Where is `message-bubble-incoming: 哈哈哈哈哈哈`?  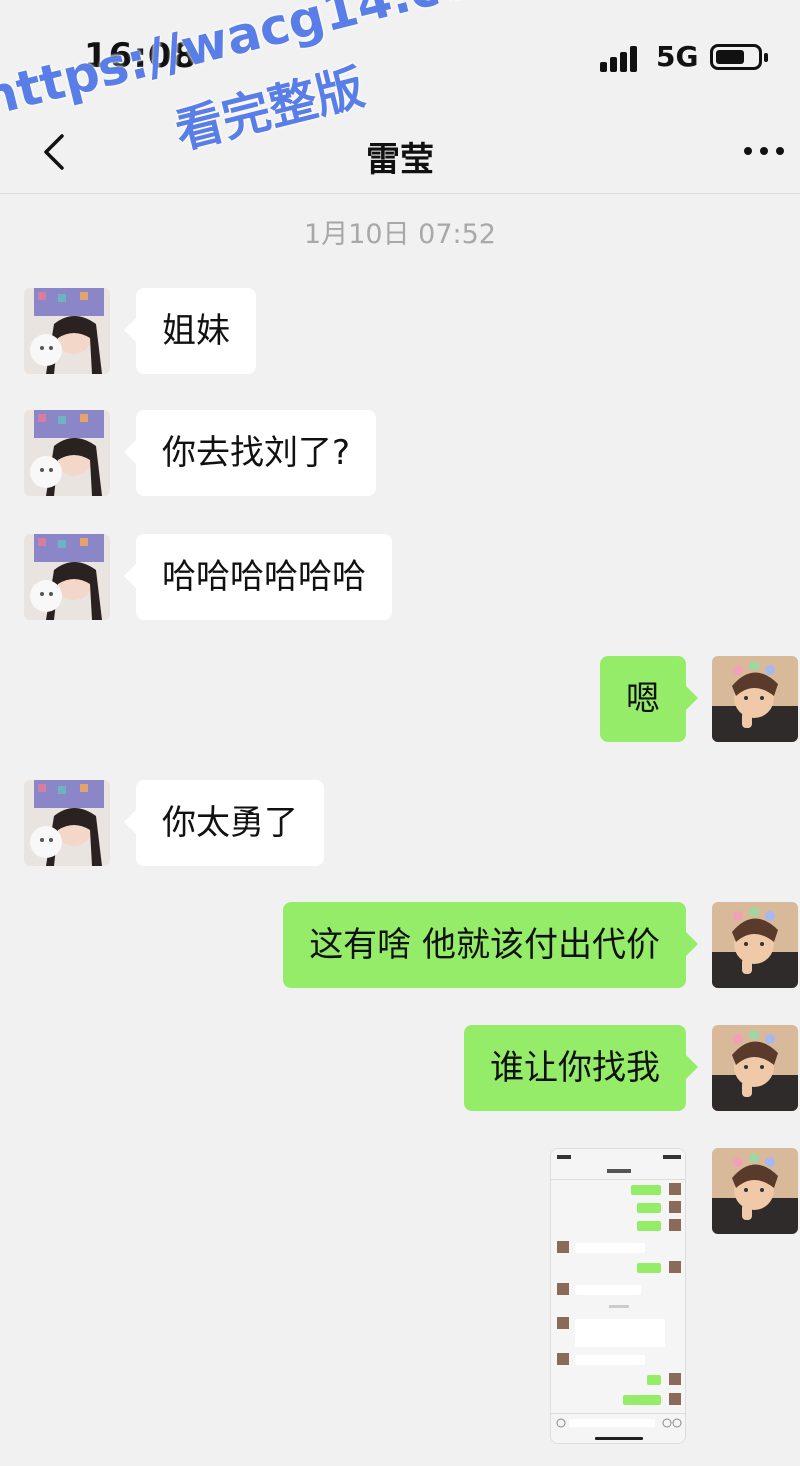 message-bubble-incoming: 哈哈哈哈哈哈 is located at coordinates (258, 577).